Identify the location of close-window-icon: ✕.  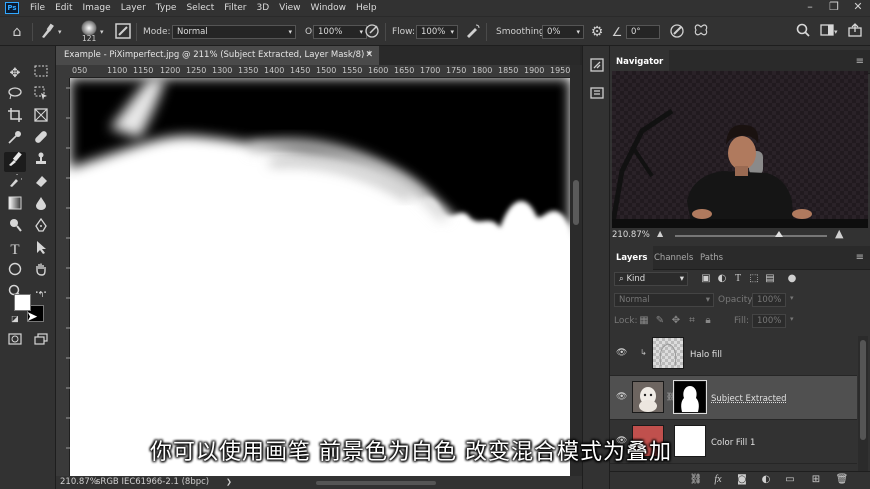
(858, 8).